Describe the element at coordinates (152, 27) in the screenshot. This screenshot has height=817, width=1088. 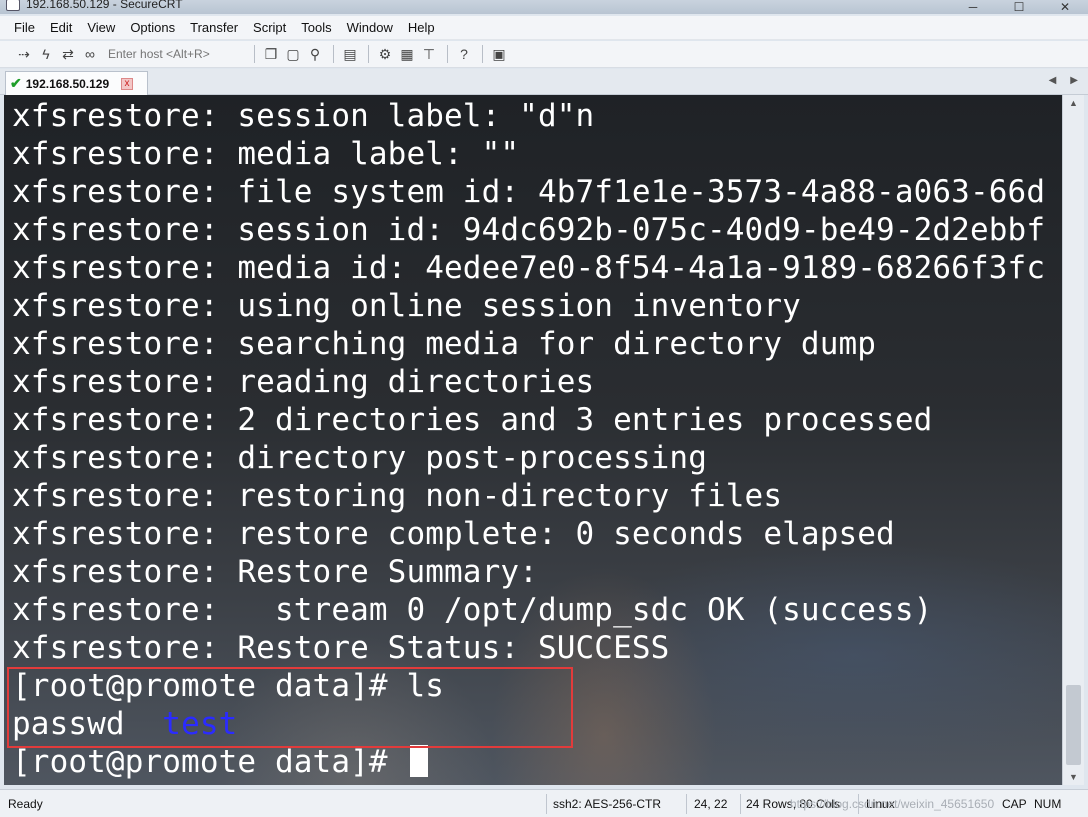
I see `menu-options: Options` at that location.